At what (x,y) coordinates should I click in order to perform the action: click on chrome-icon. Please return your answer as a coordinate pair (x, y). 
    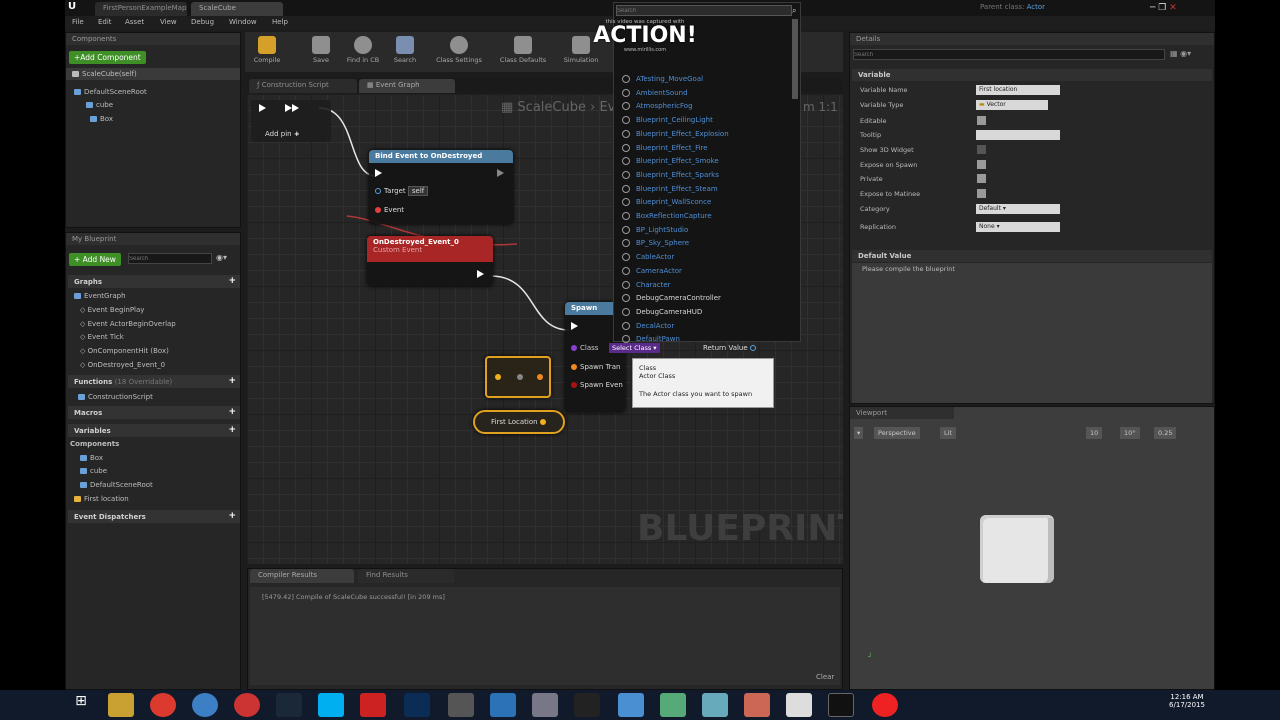
    Looking at the image, I should click on (163, 705).